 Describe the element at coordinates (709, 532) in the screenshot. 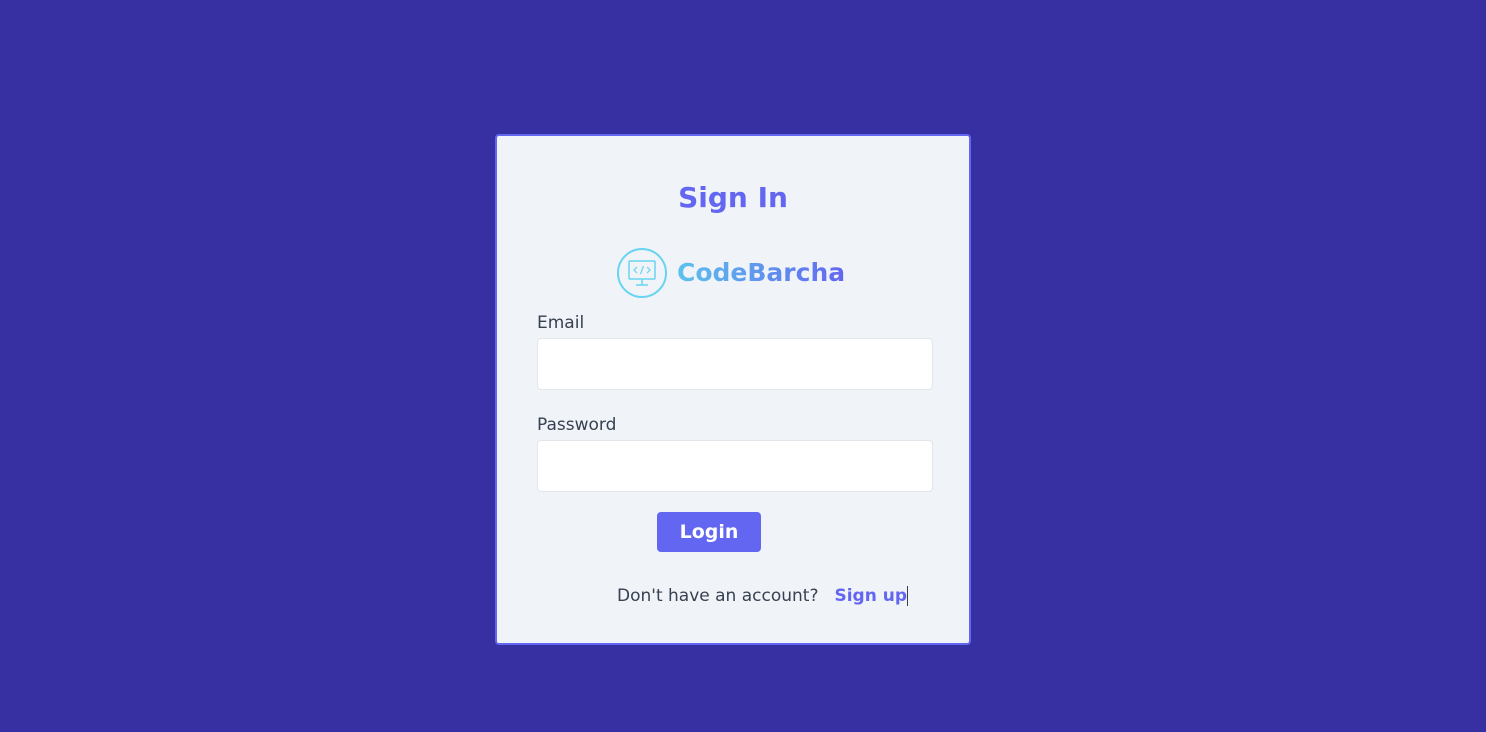

I see `login-button: Login` at that location.